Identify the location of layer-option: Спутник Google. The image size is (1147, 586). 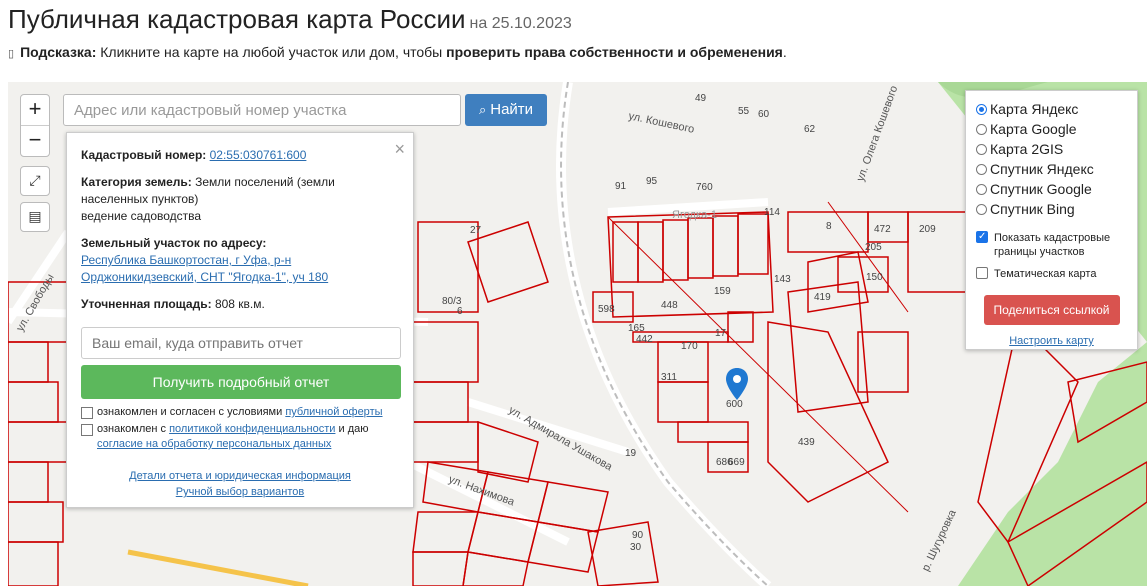
(1051, 189).